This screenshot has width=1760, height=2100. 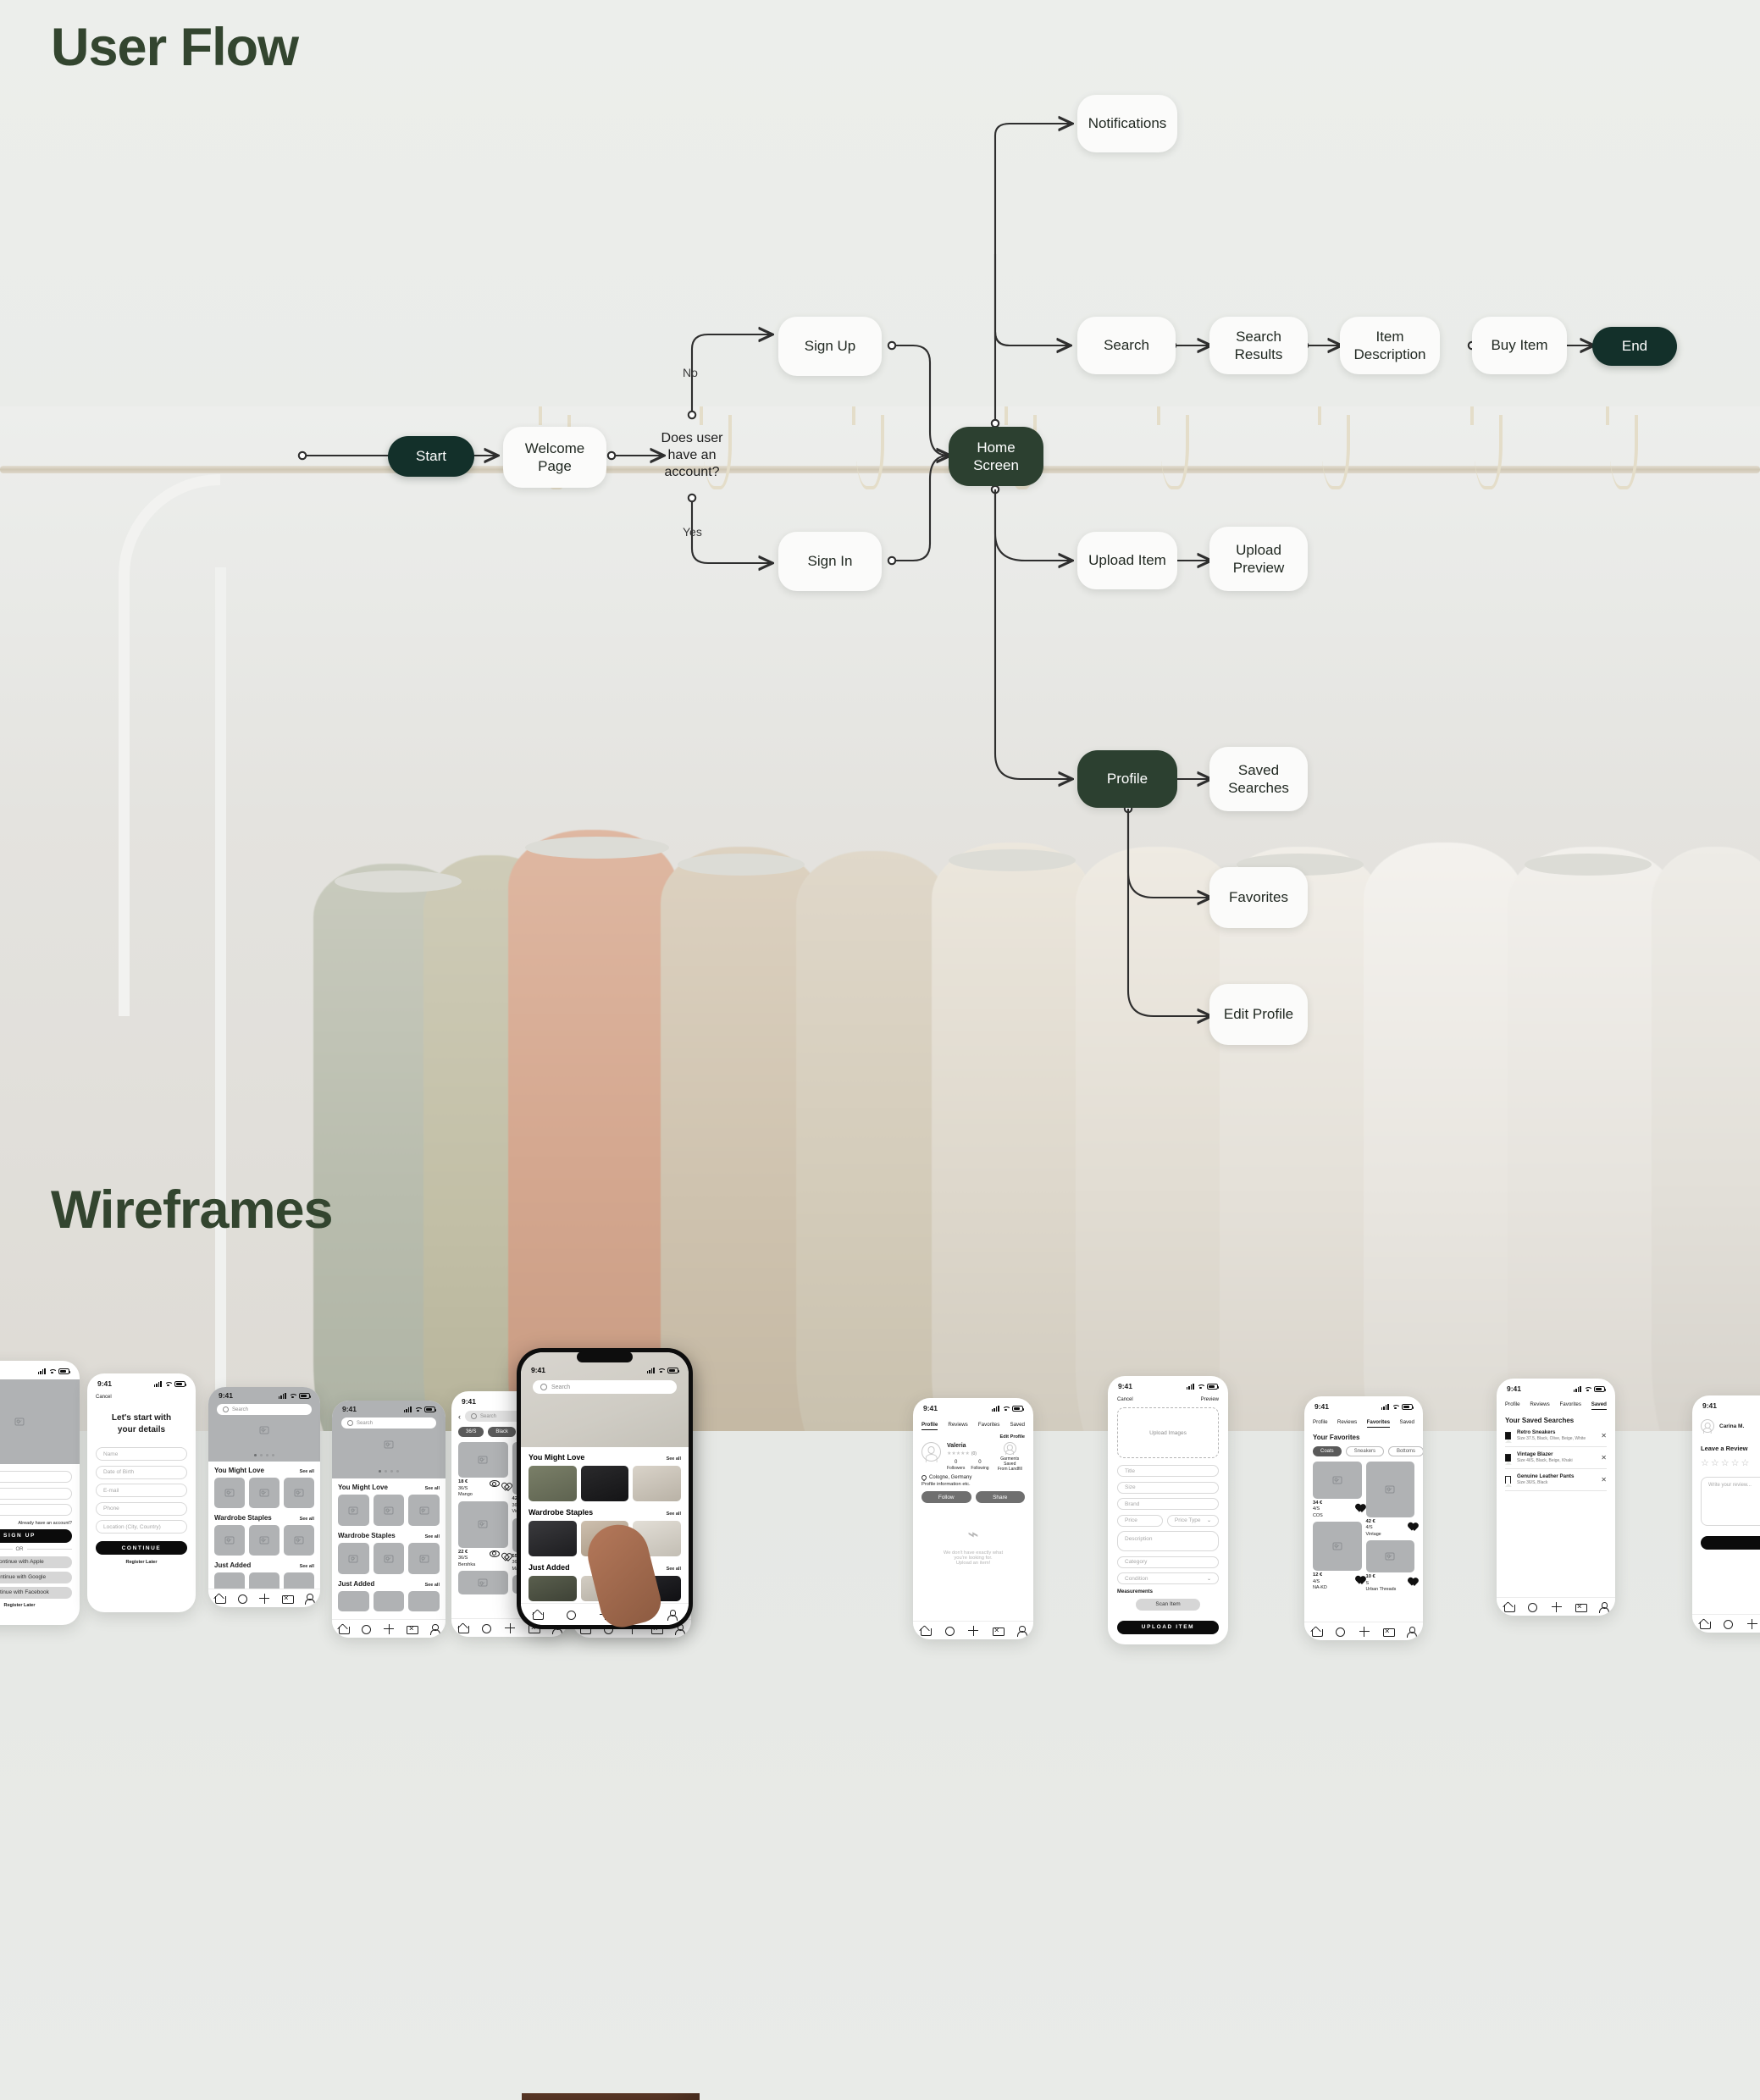 What do you see at coordinates (1126, 345) in the screenshot?
I see `flow-node-search: Search` at bounding box center [1126, 345].